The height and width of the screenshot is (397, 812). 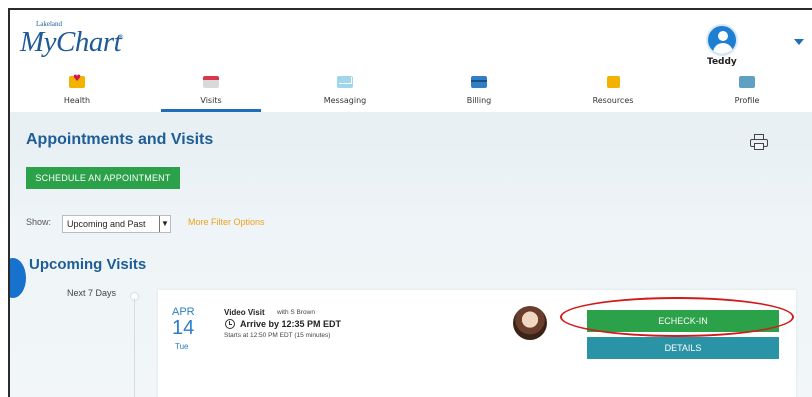 What do you see at coordinates (722, 62) in the screenshot?
I see `user-name: Teddy` at bounding box center [722, 62].